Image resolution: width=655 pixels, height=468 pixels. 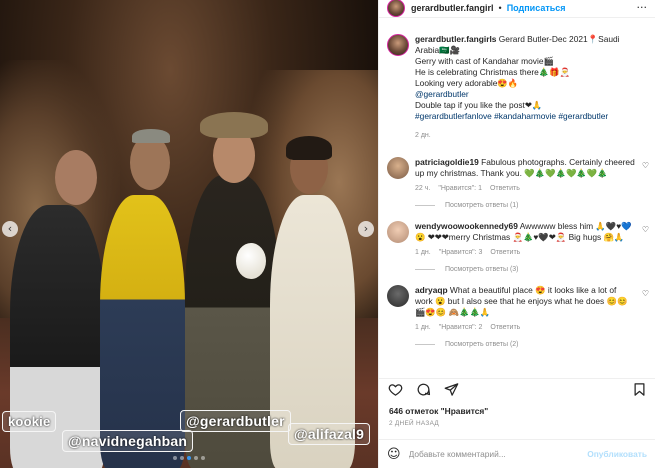 What do you see at coordinates (442, 94) in the screenshot?
I see `caption-mention-link: @gerardbutler` at bounding box center [442, 94].